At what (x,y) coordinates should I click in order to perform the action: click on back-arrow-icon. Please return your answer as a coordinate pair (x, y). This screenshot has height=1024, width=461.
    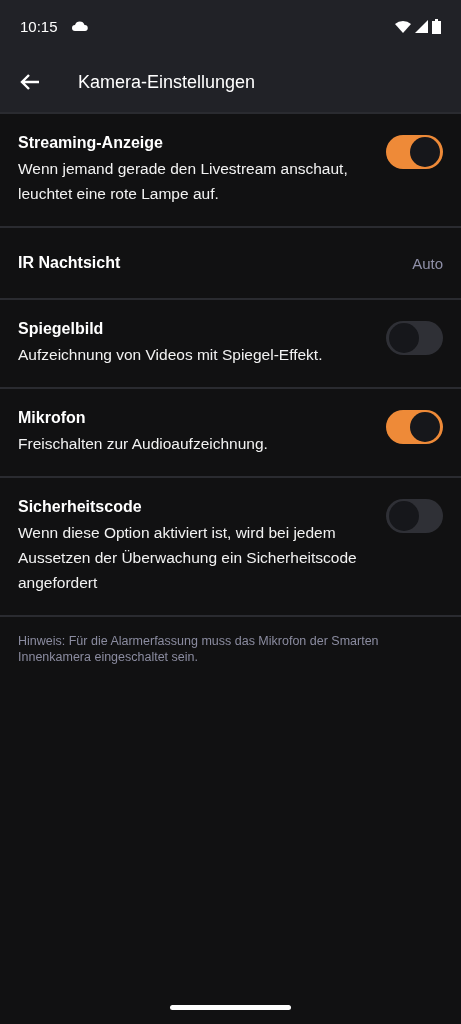
    Looking at the image, I should click on (30, 82).